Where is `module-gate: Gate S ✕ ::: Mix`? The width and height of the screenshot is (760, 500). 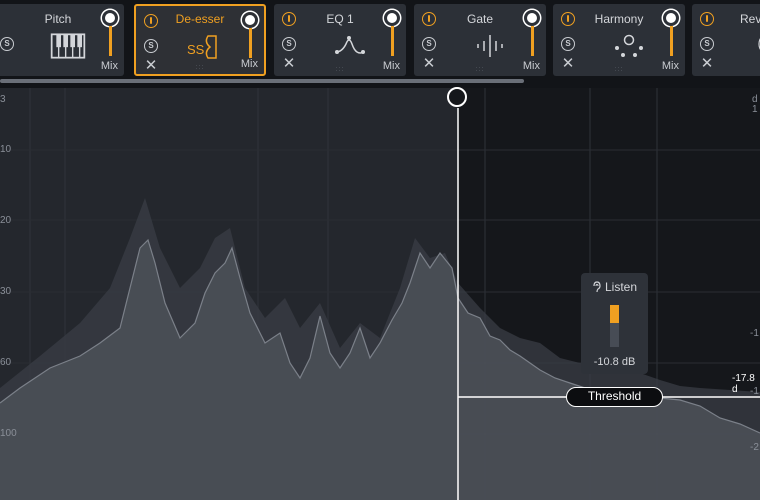 module-gate: Gate S ✕ ::: Mix is located at coordinates (480, 40).